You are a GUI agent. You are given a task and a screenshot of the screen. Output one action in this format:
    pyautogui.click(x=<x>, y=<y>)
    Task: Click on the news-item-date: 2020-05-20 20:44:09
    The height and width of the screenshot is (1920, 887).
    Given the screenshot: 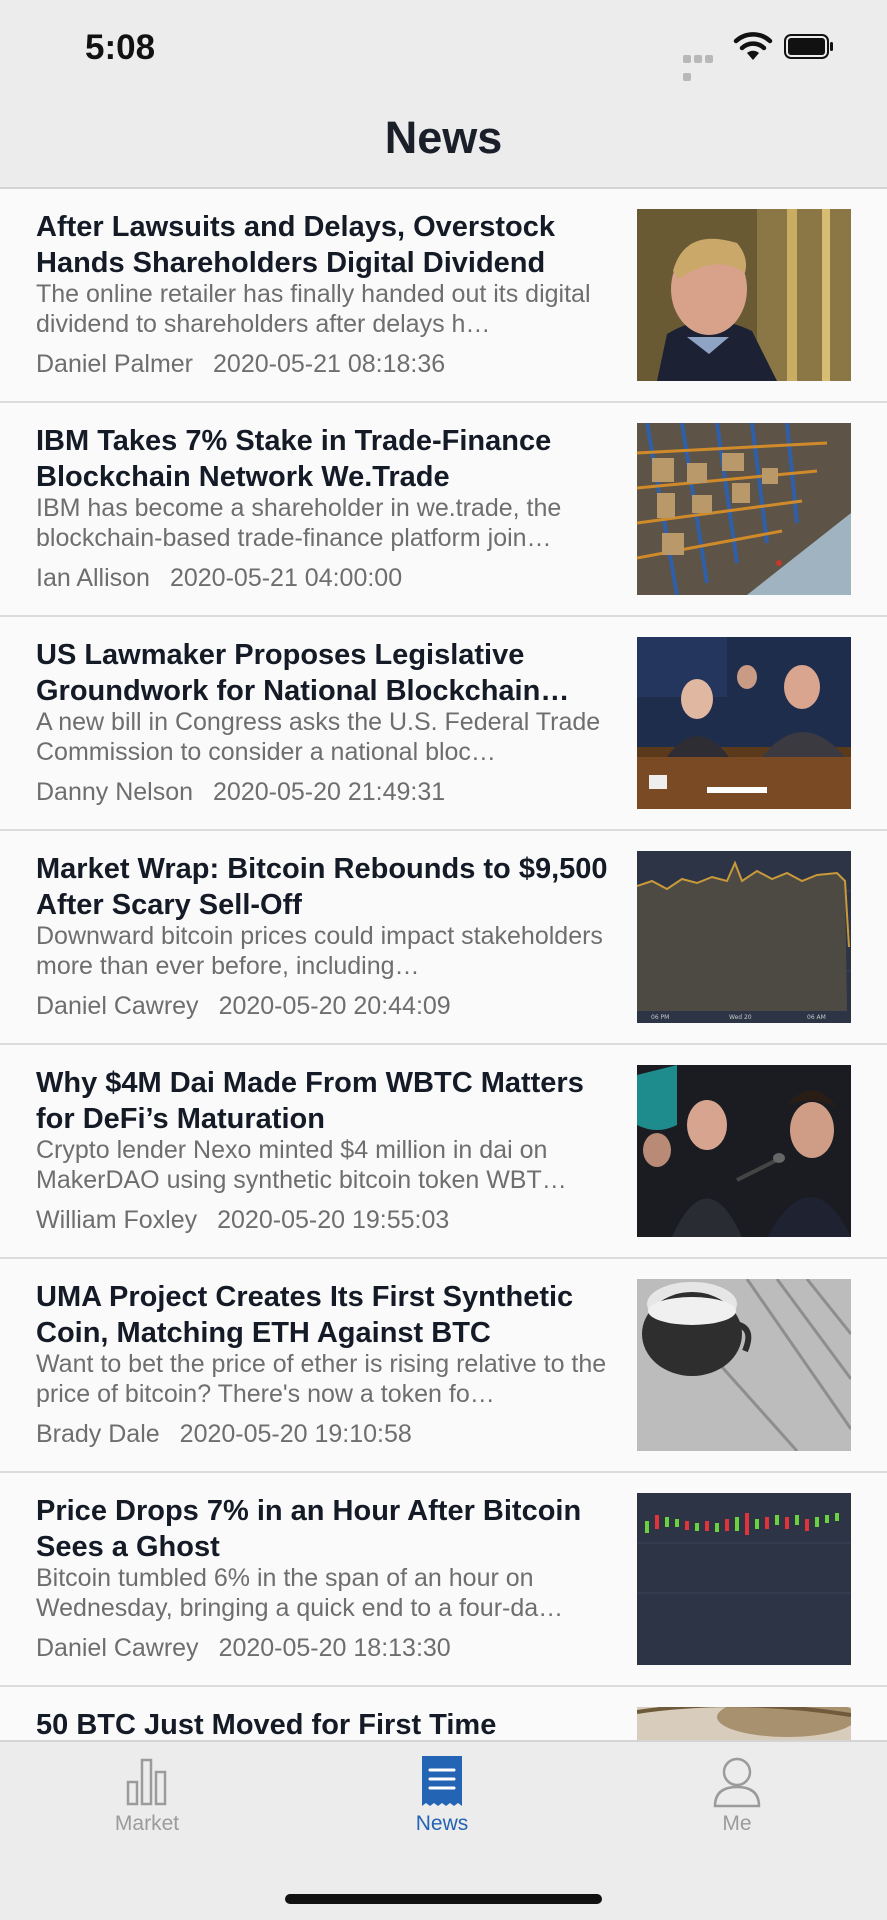 What is the action you would take?
    pyautogui.click(x=334, y=1006)
    